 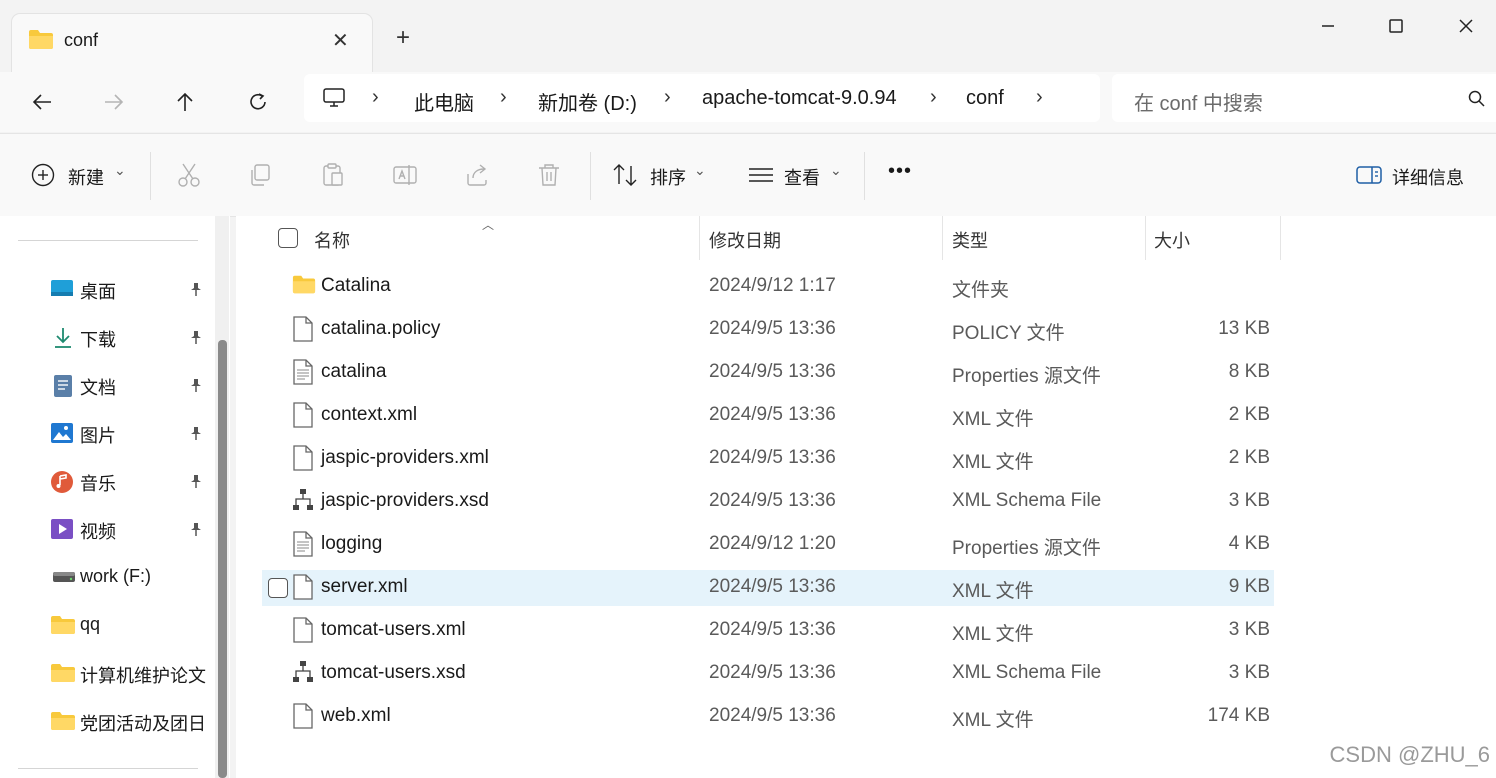 I want to click on search-placeholder: 在 conf 中搜索, so click(x=1198, y=104).